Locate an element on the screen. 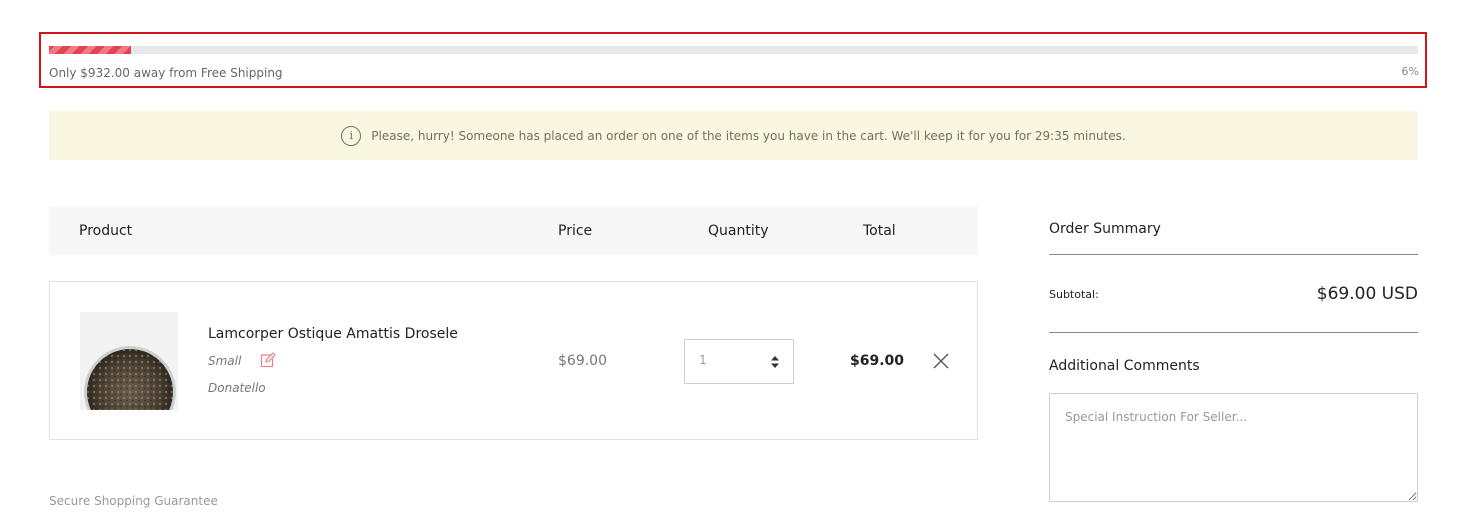 This screenshot has width=1469, height=532. quantity-stepper: 1 is located at coordinates (739, 361).